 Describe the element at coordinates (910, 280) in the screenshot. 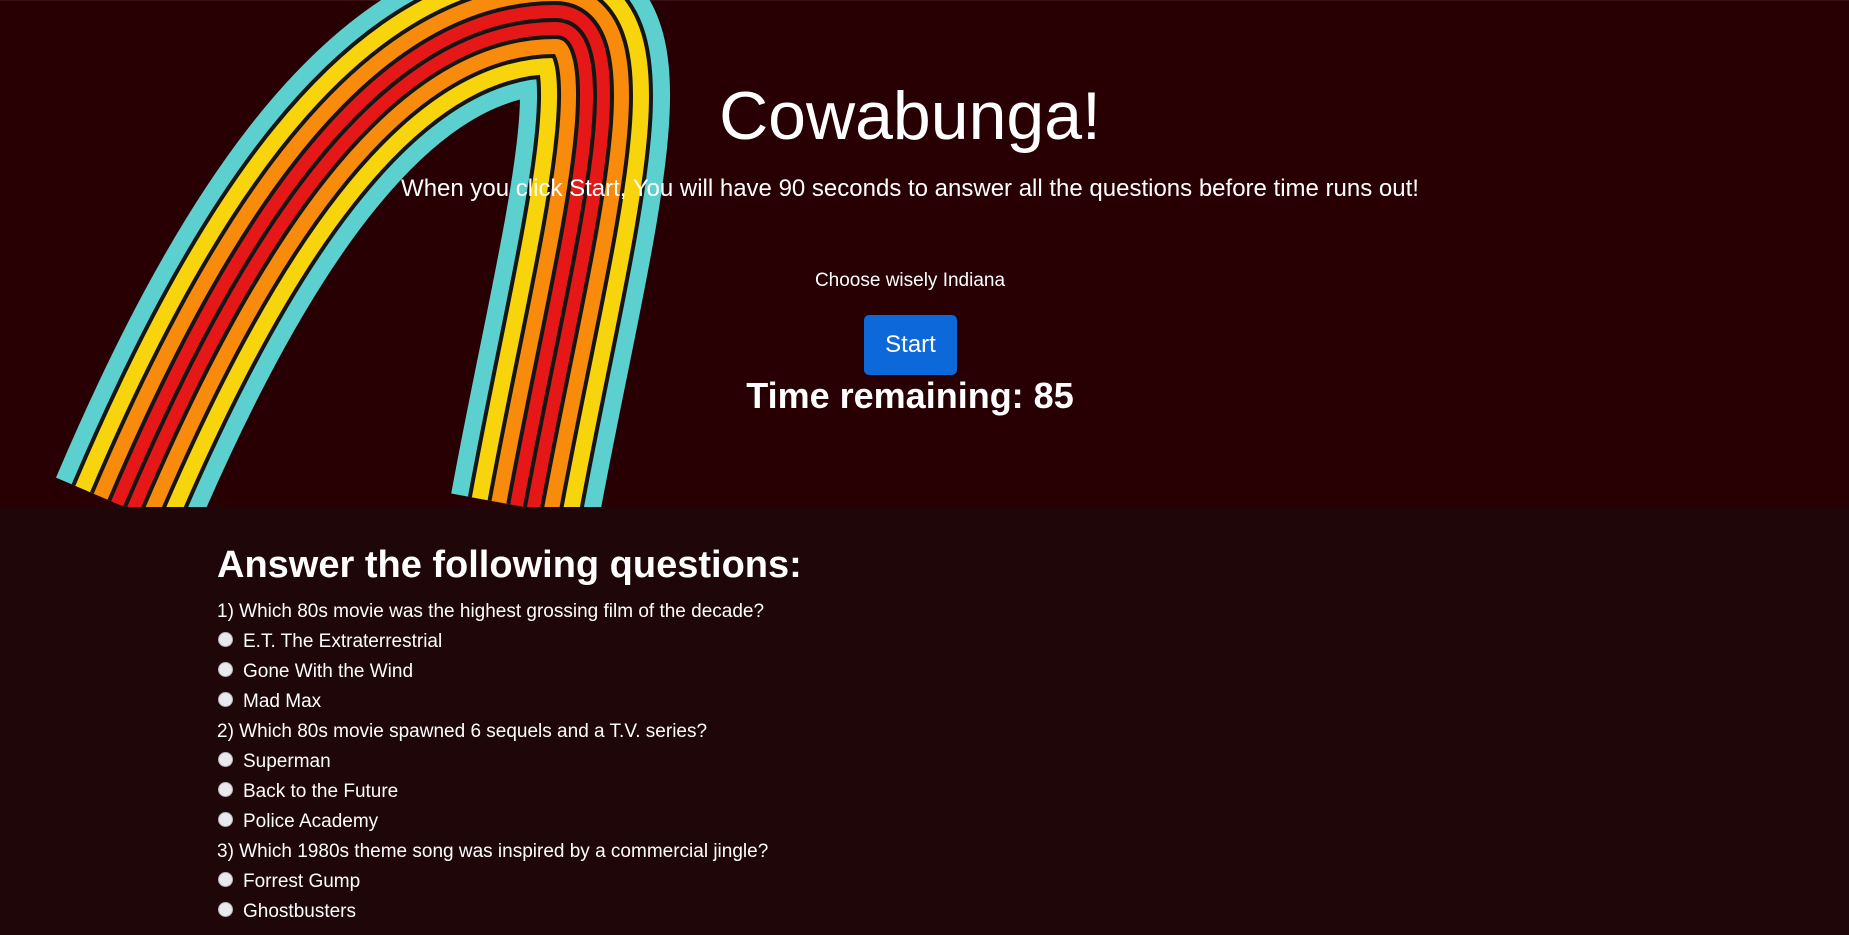

I see `tagline-text: Choose wisely Indiana` at that location.